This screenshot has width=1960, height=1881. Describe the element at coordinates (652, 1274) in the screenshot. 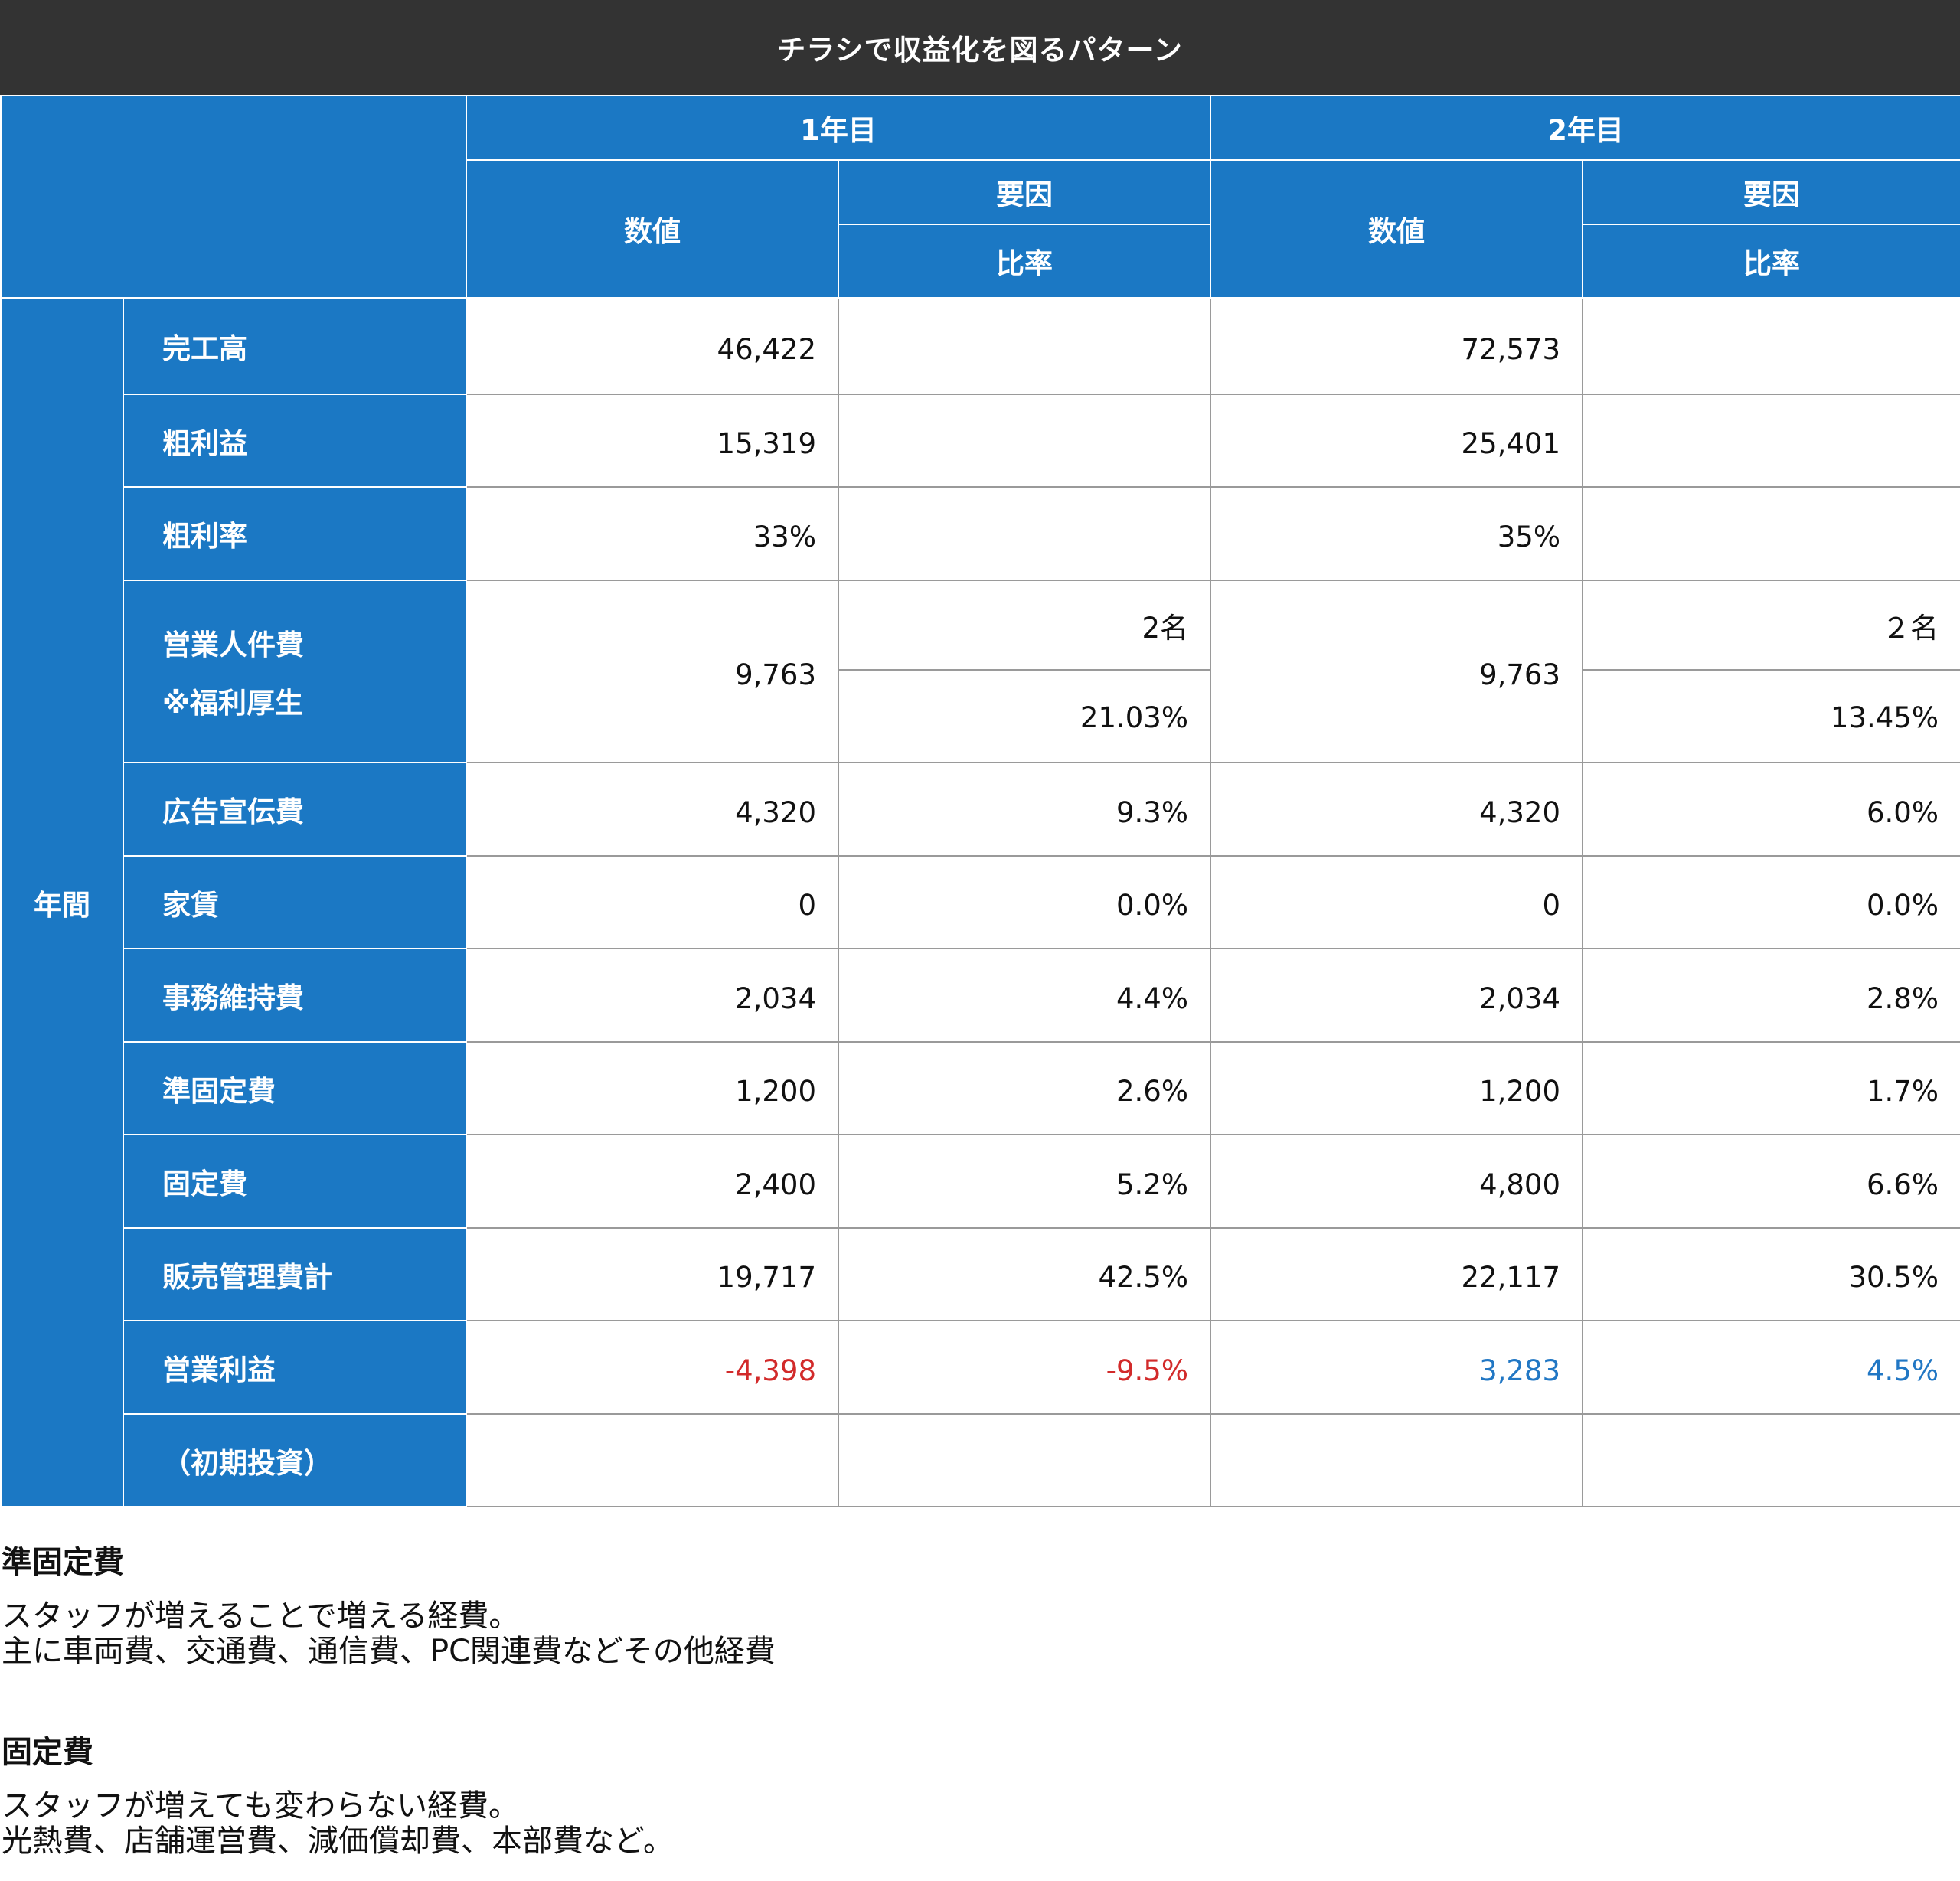

I see `y1-value-cell: 19,717` at that location.